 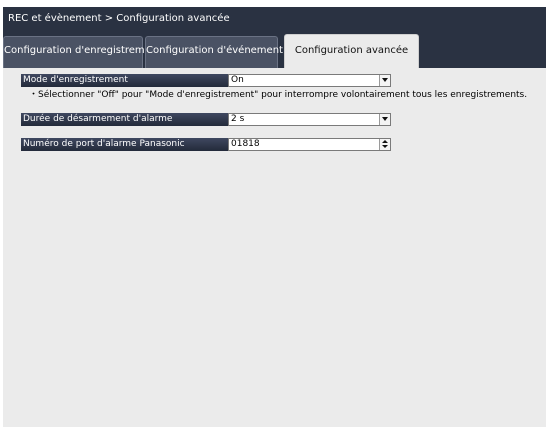 I want to click on recording-mode-label: Mode d'enregistrement, so click(x=125, y=80).